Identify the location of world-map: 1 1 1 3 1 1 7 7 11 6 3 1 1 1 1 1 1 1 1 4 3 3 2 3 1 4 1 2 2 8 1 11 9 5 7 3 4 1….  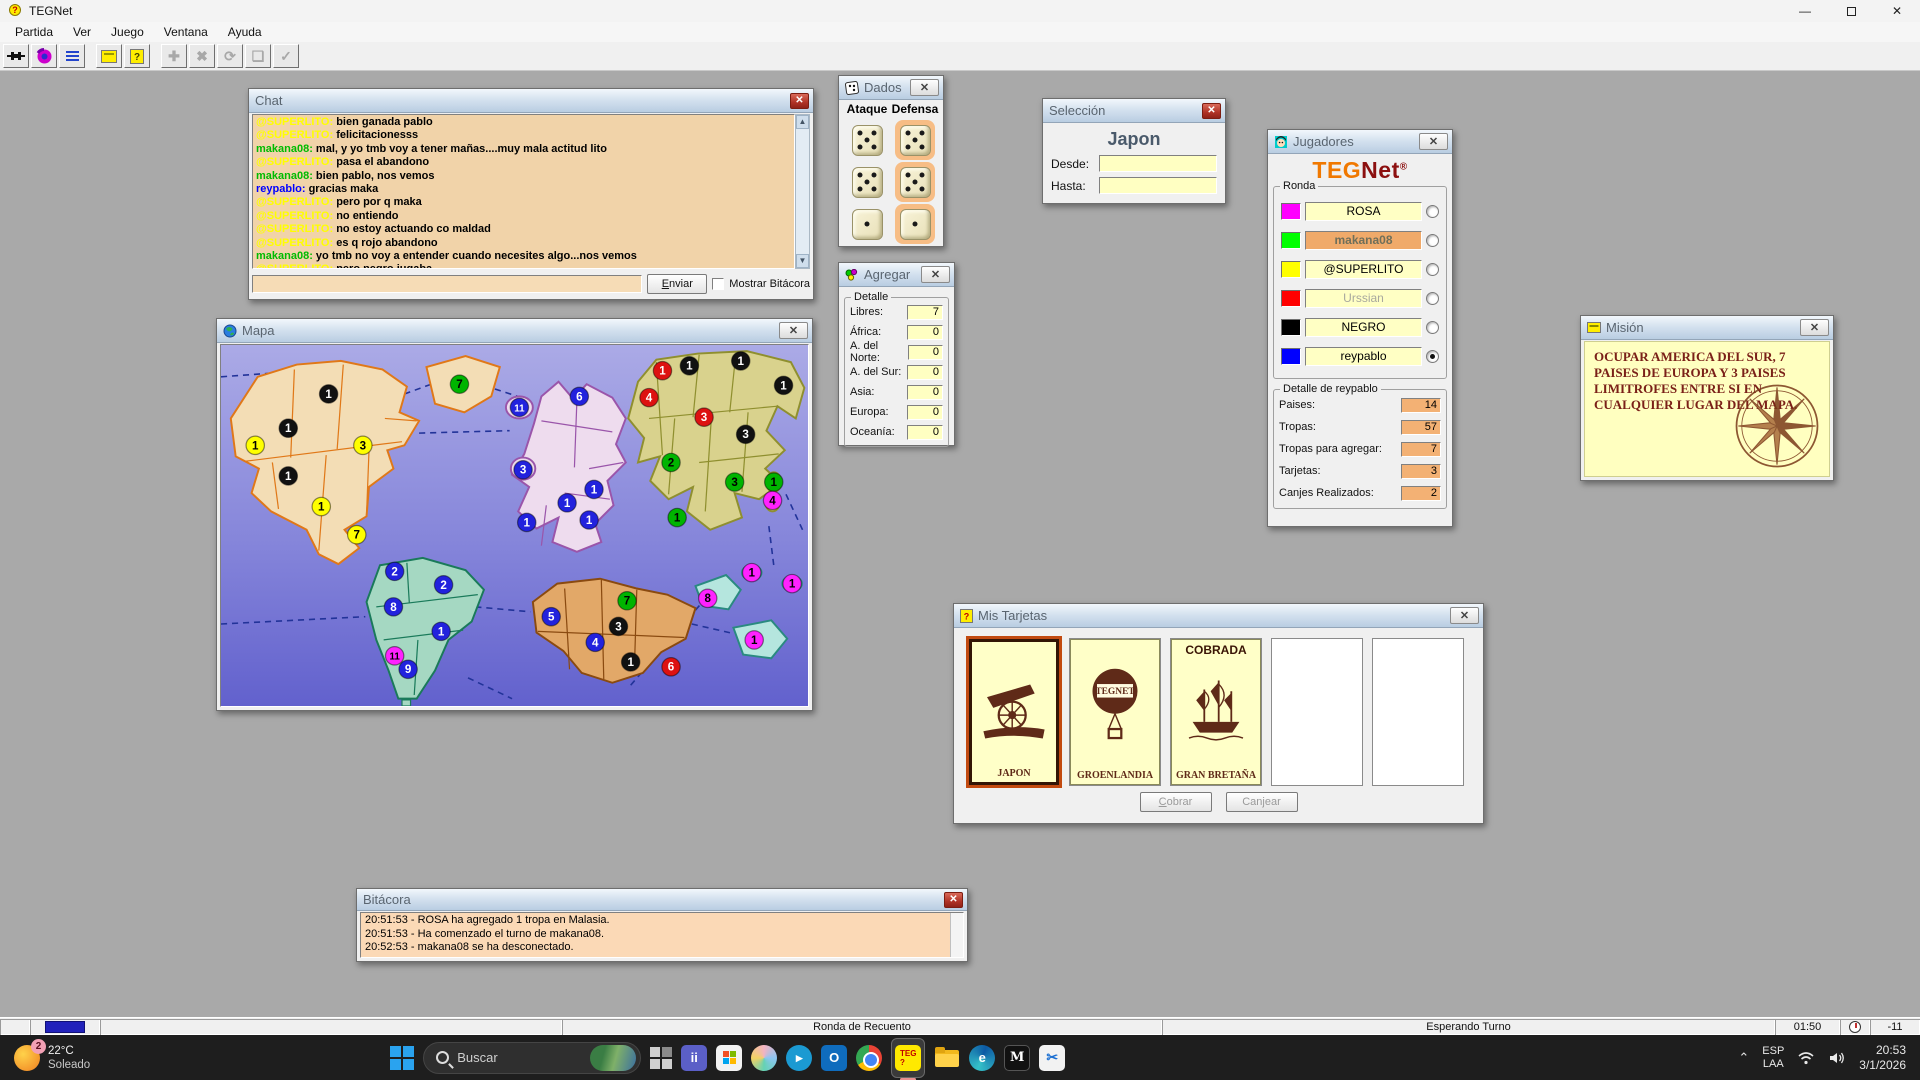
(514, 525).